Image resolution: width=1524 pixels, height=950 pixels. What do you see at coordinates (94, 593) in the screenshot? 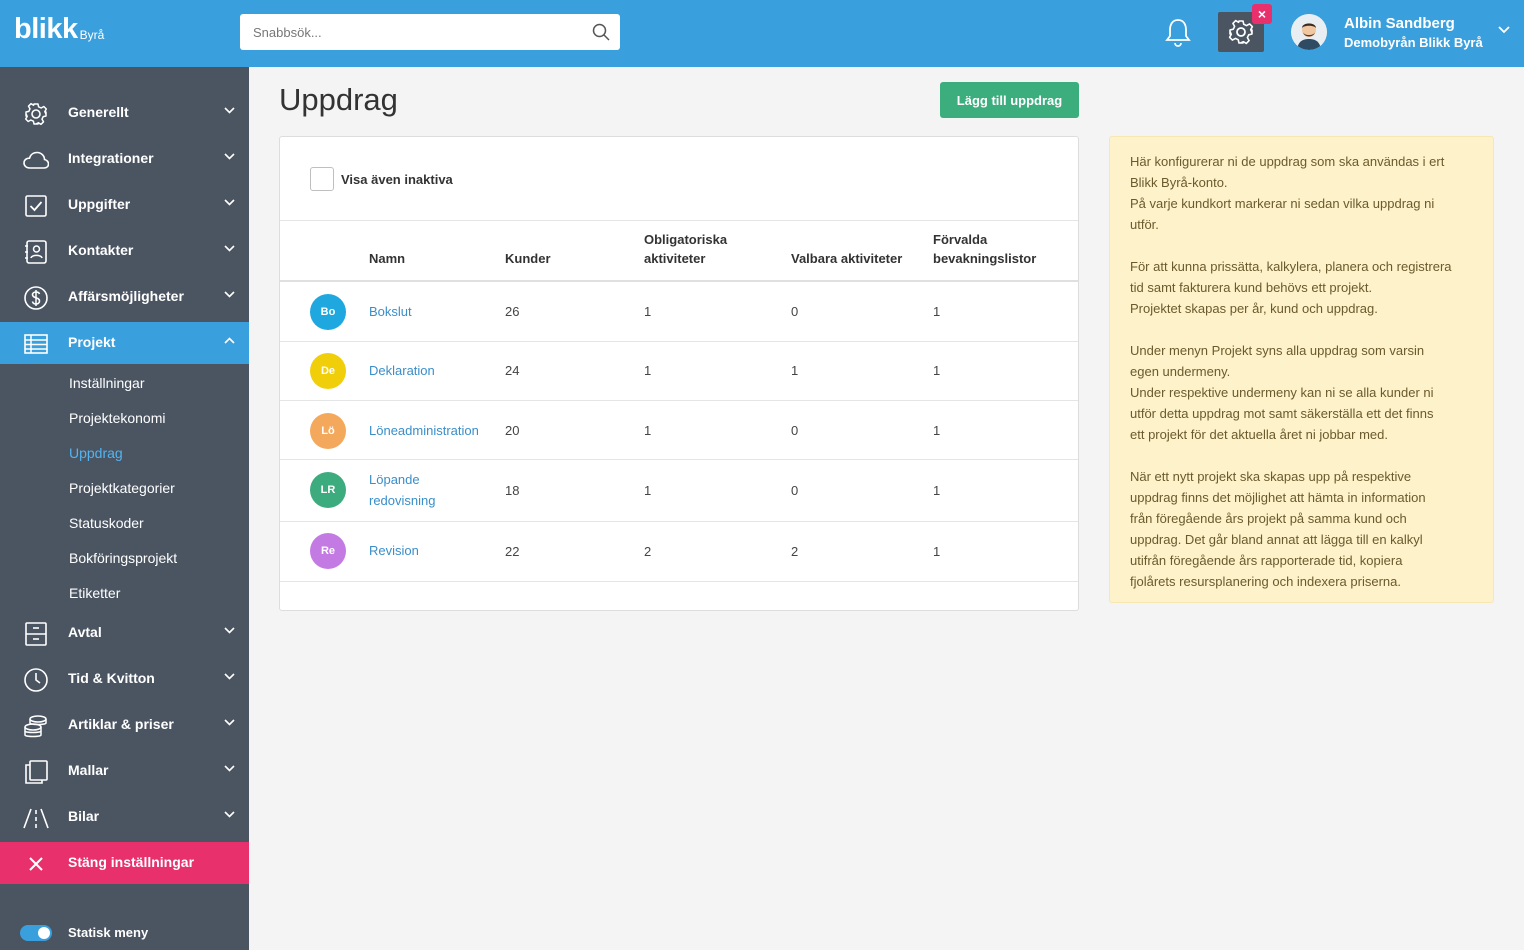
I see `subitem-etiketter: Etiketter` at bounding box center [94, 593].